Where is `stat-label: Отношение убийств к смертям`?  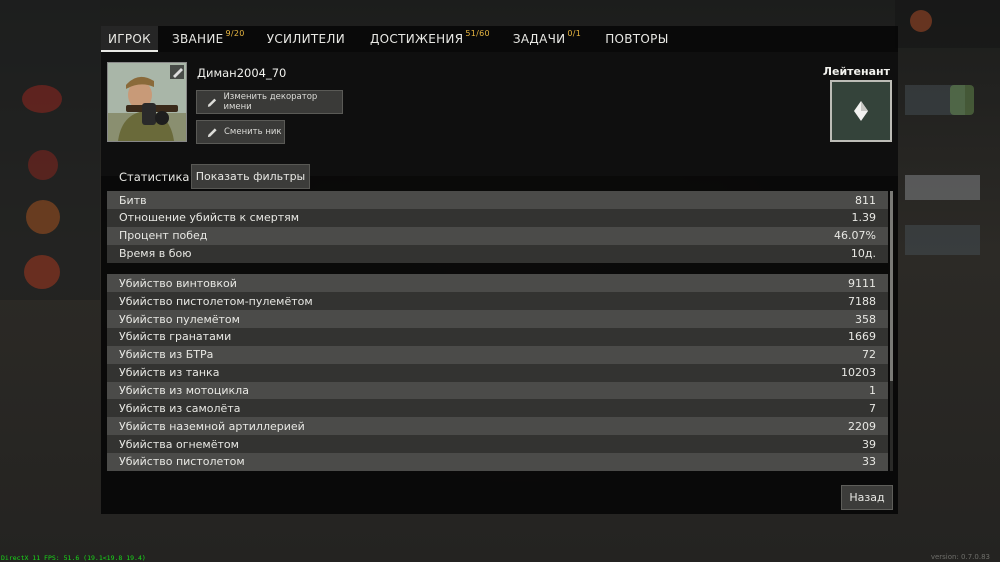 stat-label: Отношение убийств к смертям is located at coordinates (209, 218).